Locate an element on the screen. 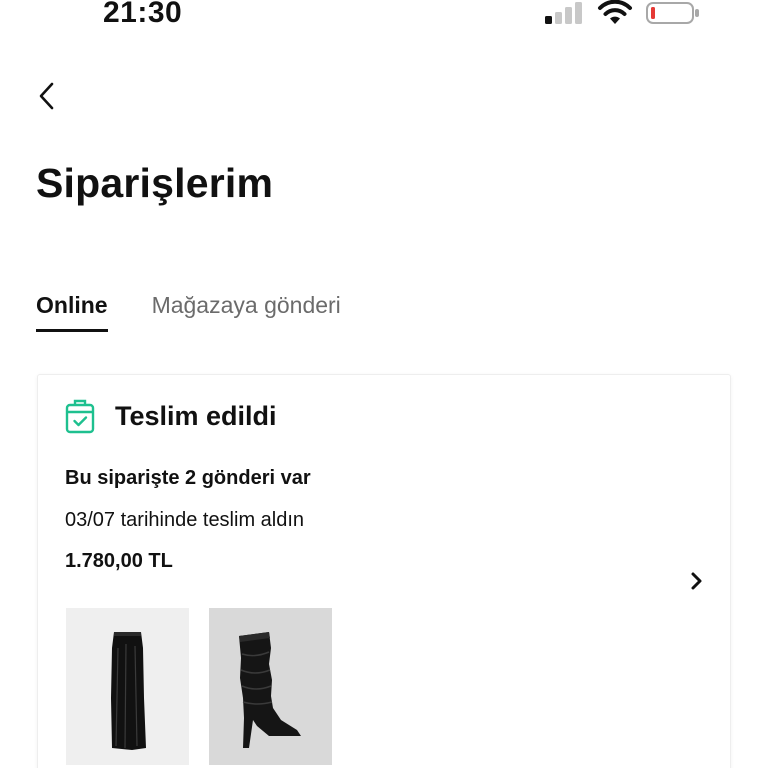 The height and width of the screenshot is (768, 768). order-status: Teslim edildi is located at coordinates (196, 416).